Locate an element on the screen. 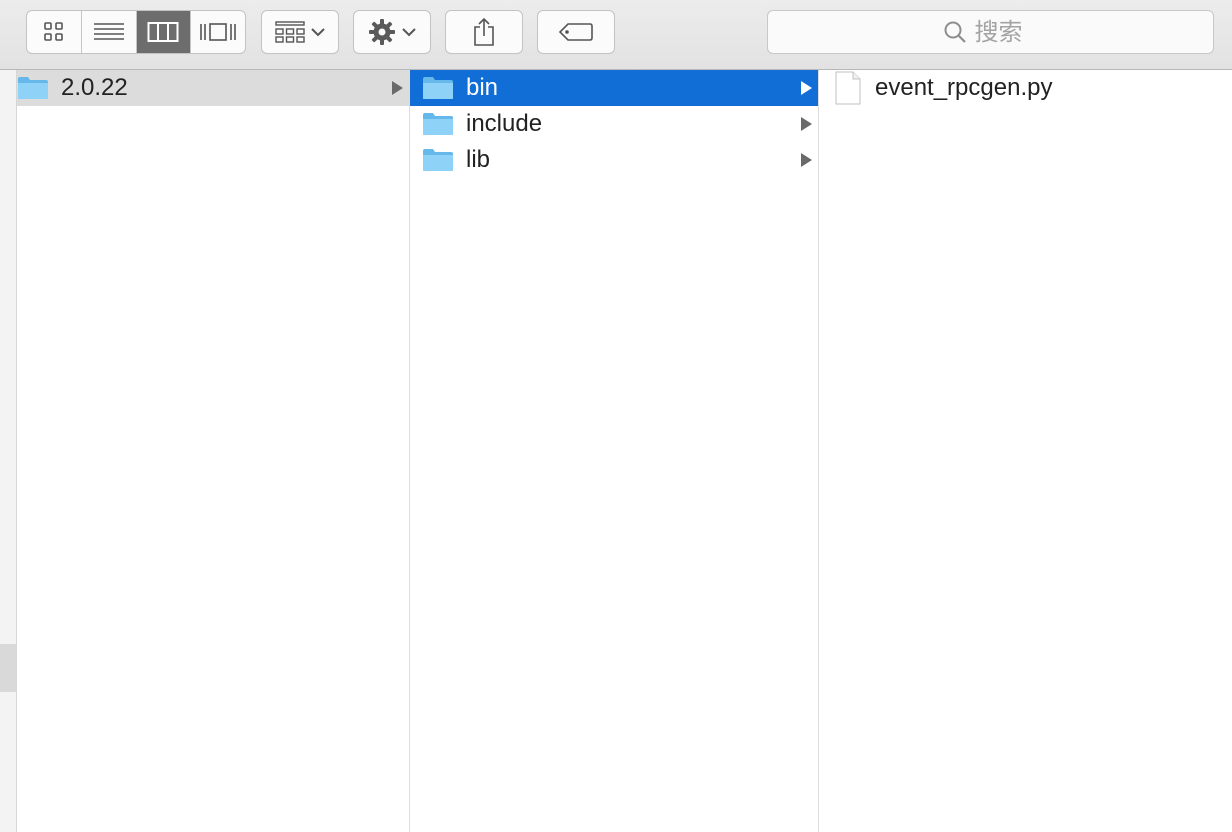 Image resolution: width=1232 pixels, height=832 pixels. tag-button is located at coordinates (576, 32).